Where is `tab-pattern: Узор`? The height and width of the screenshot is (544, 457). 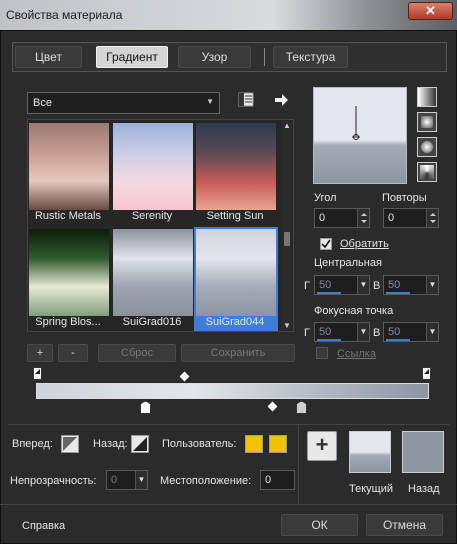
tab-pattern: Узор is located at coordinates (214, 57).